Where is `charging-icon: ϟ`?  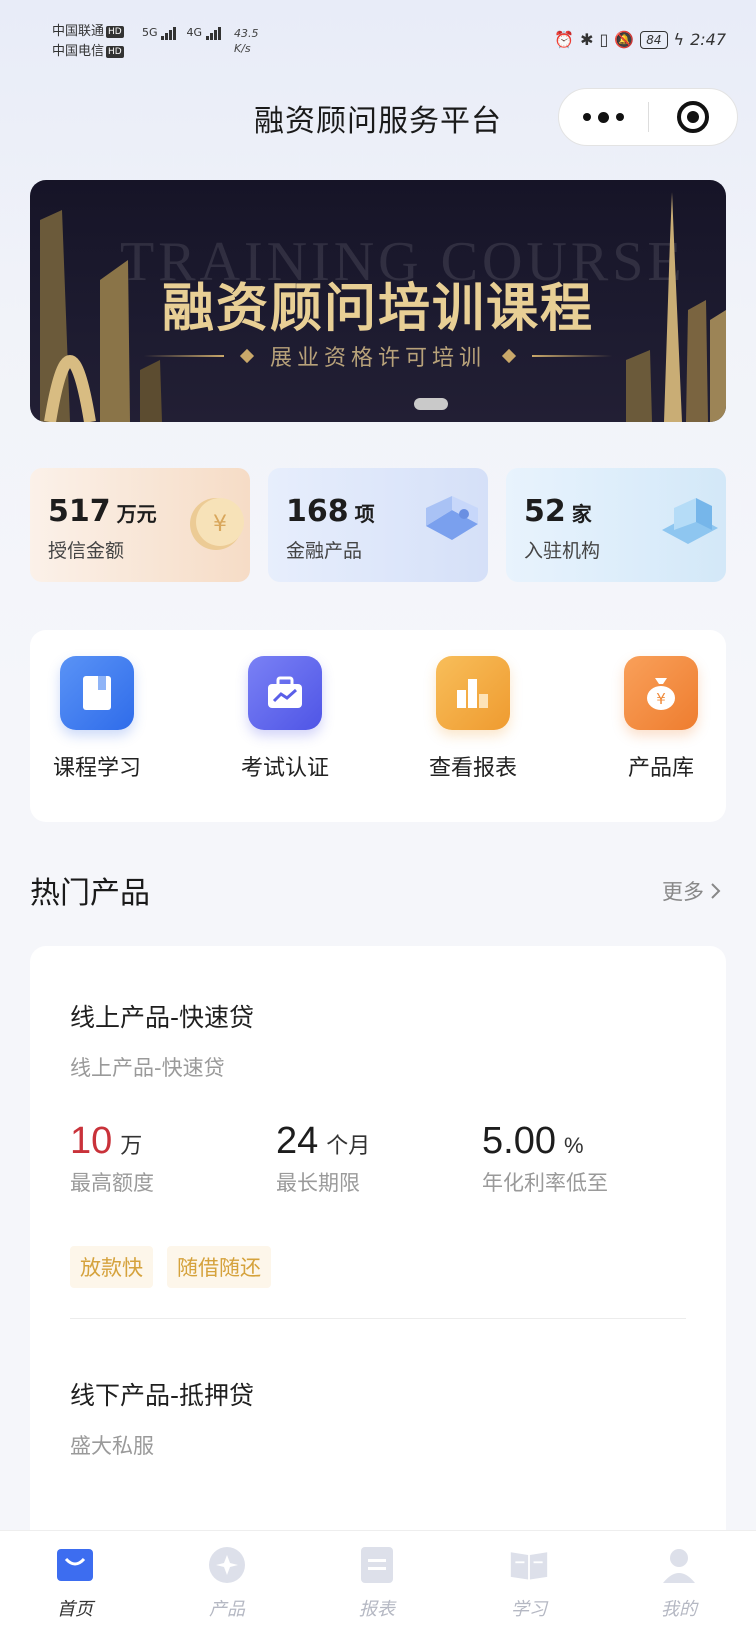 charging-icon: ϟ is located at coordinates (679, 39).